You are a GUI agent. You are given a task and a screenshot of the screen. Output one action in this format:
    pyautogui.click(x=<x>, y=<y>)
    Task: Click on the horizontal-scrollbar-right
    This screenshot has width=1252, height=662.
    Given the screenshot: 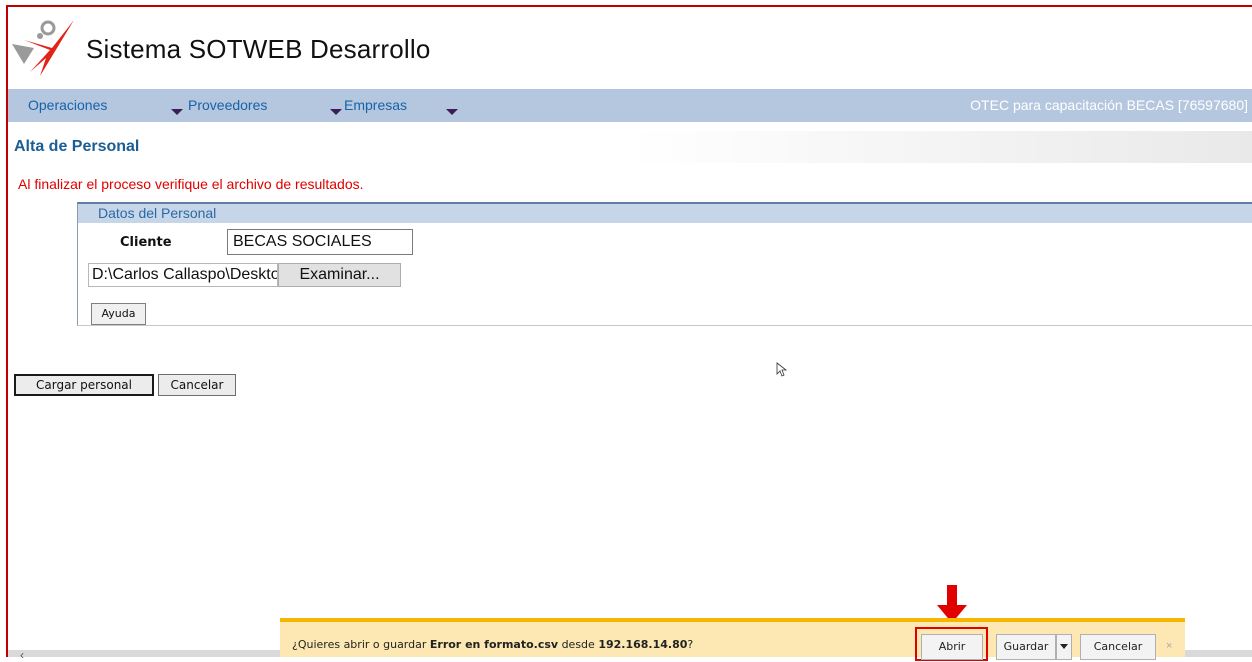 What is the action you would take?
    pyautogui.click(x=1218, y=653)
    